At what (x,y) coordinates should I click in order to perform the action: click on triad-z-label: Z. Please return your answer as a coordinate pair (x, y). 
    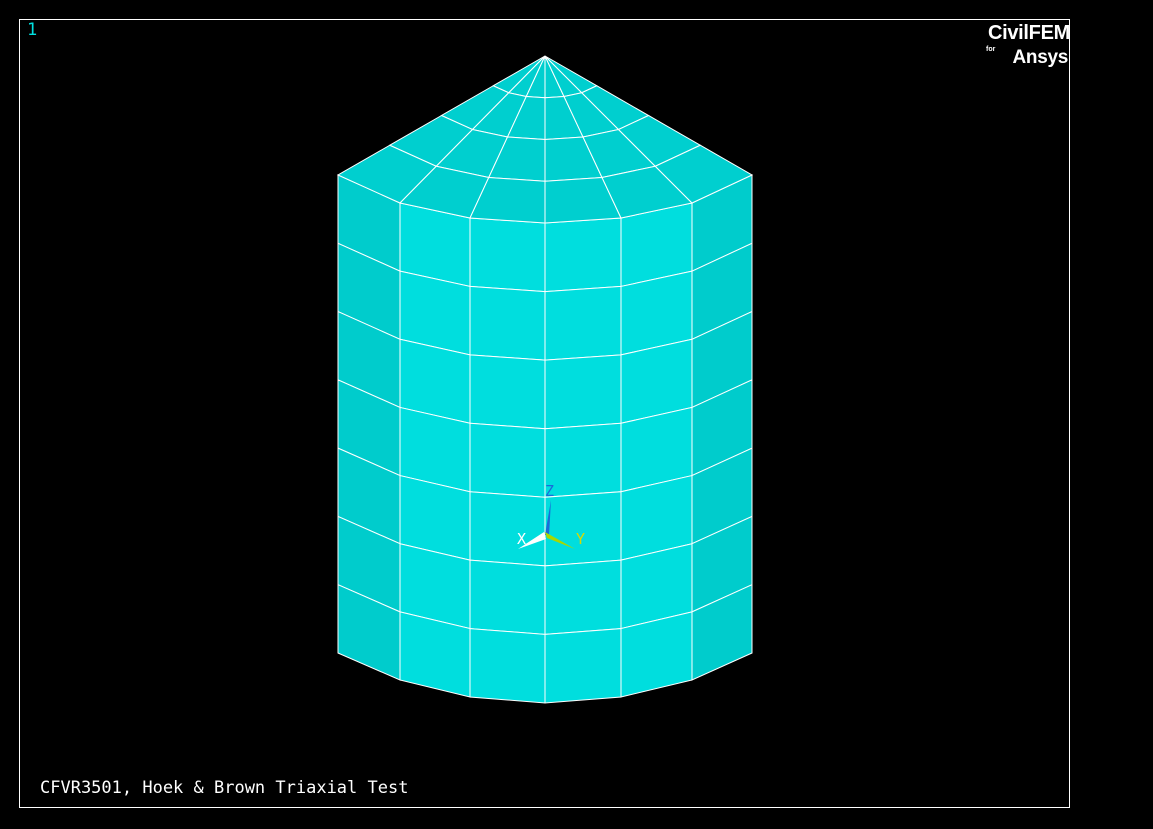
    Looking at the image, I should click on (549, 491).